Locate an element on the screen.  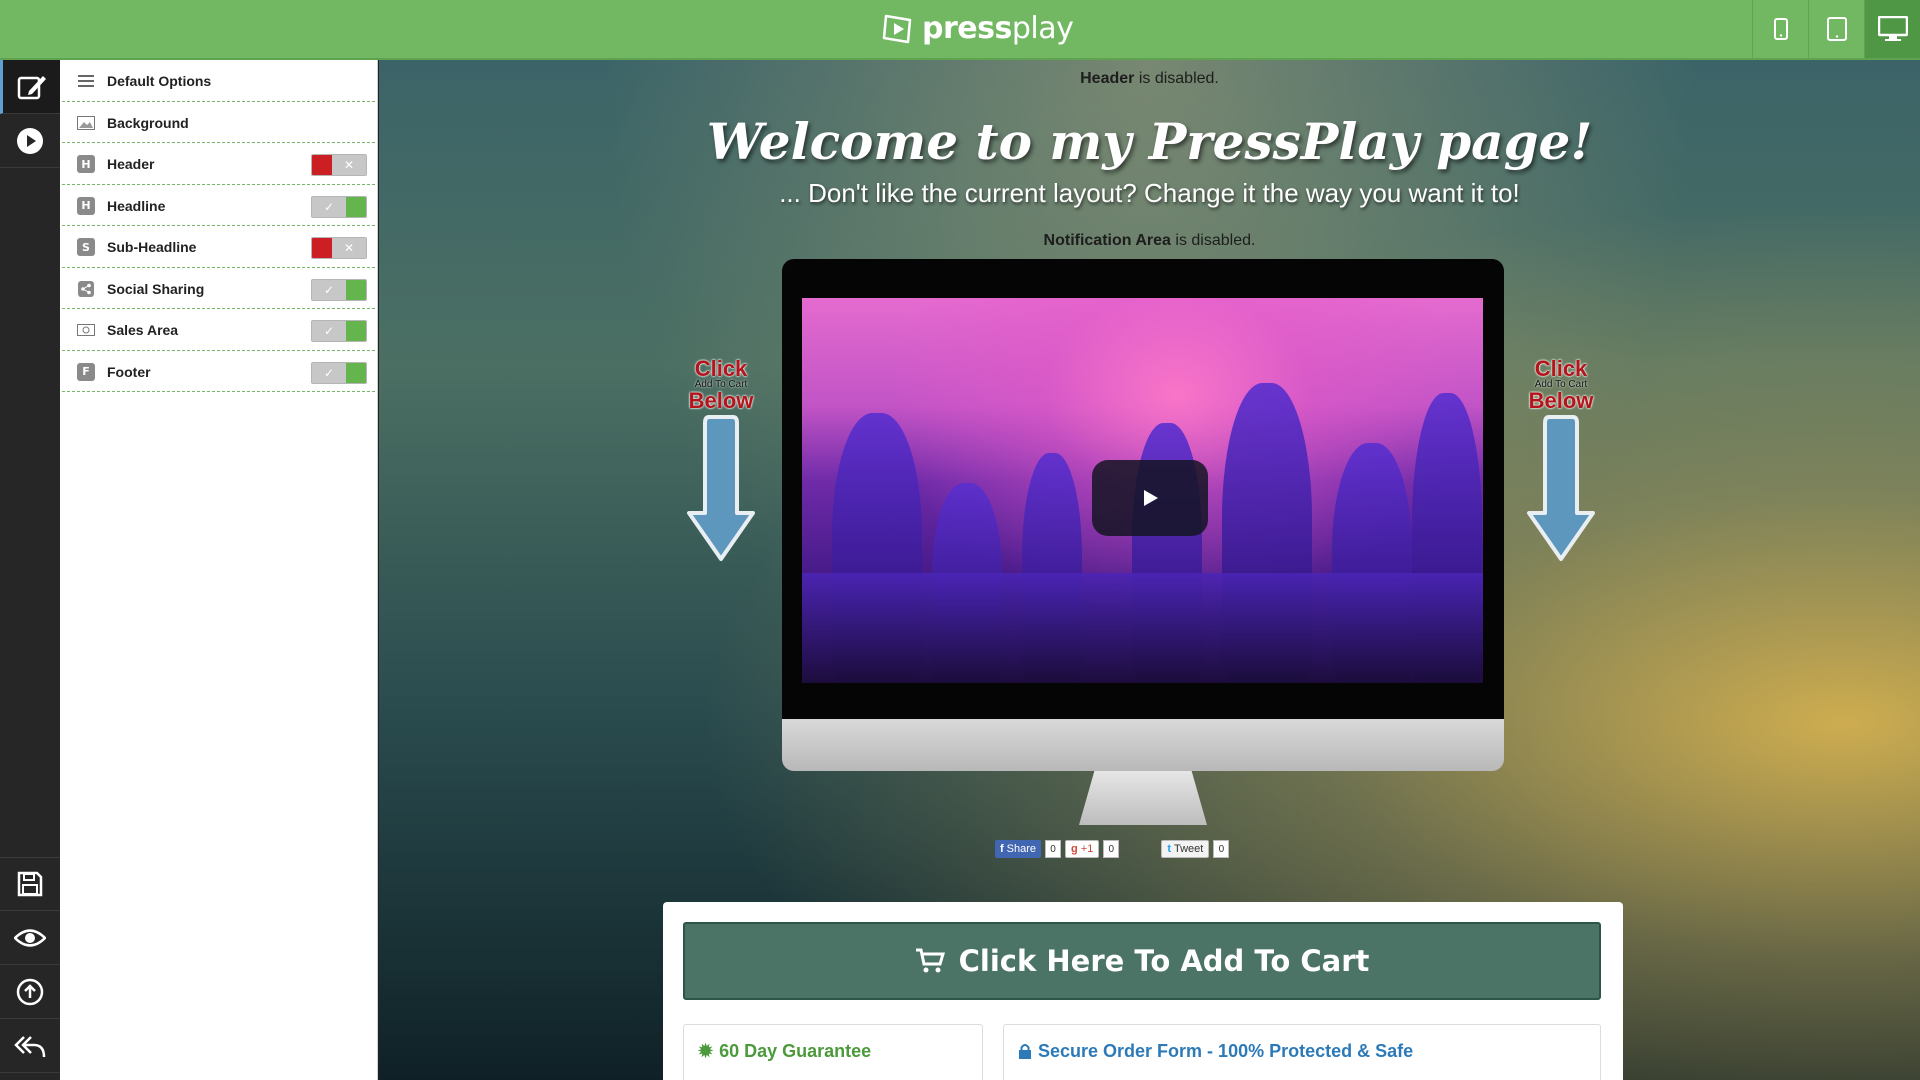
facebook-share-button: f Share is located at coordinates (1018, 849).